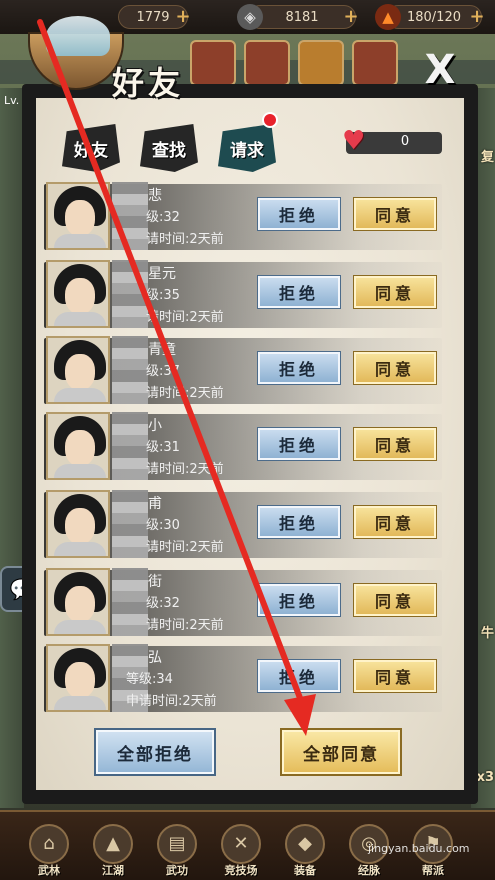 This screenshot has width=495, height=880. Describe the element at coordinates (113, 844) in the screenshot. I see `hat-icon: ▲` at that location.